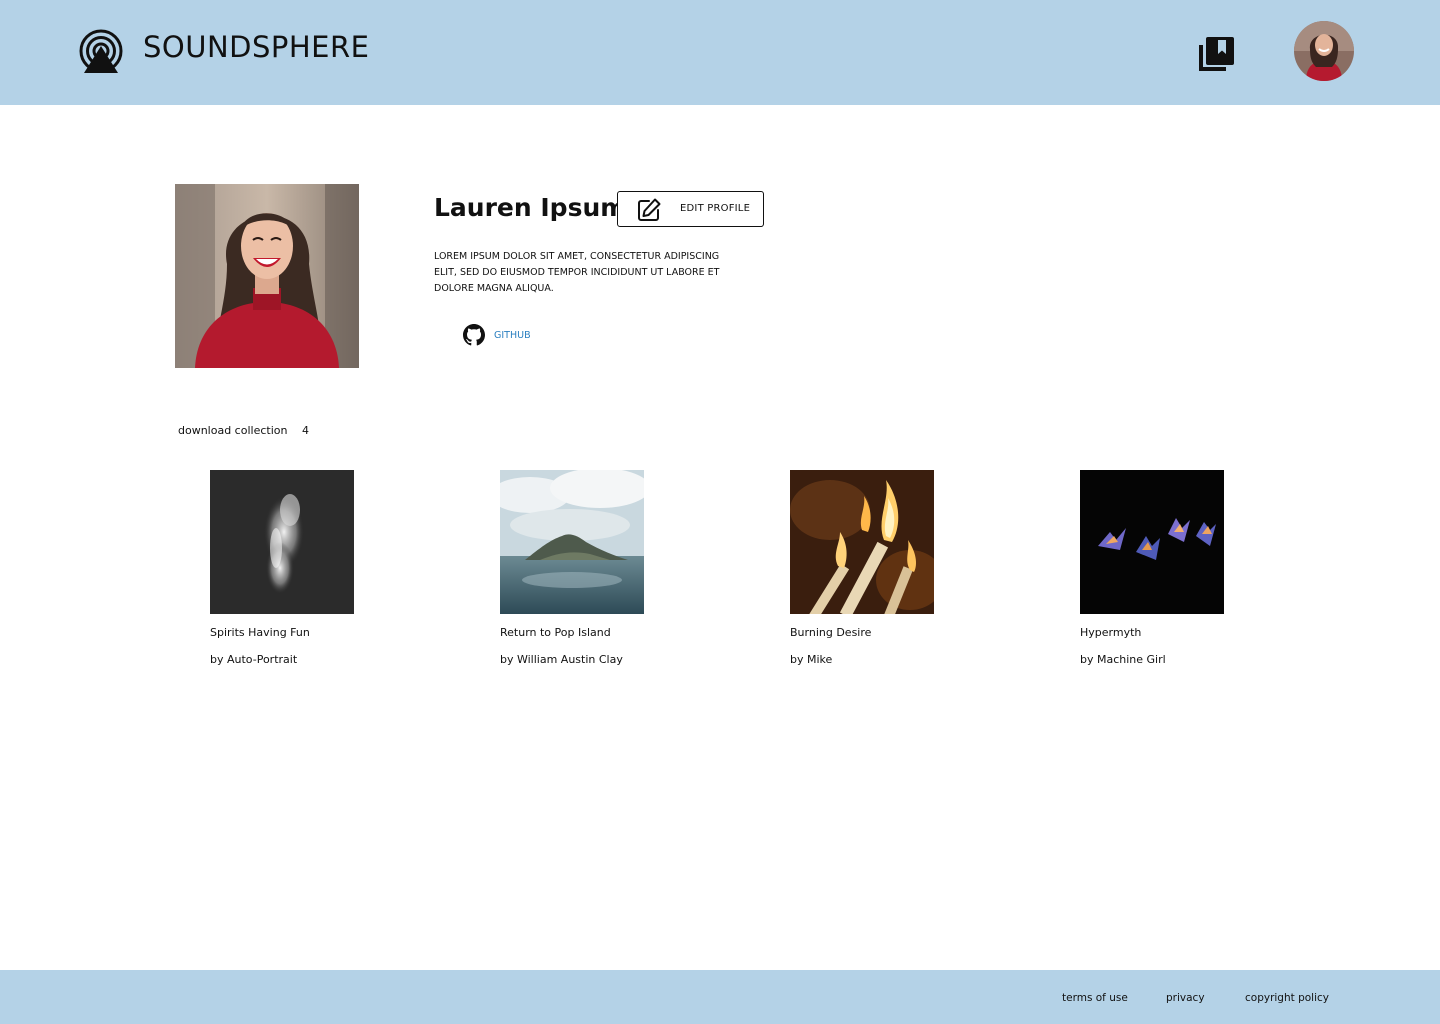 The height and width of the screenshot is (1024, 1440). I want to click on album-artist: by Machine Girl, so click(1123, 659).